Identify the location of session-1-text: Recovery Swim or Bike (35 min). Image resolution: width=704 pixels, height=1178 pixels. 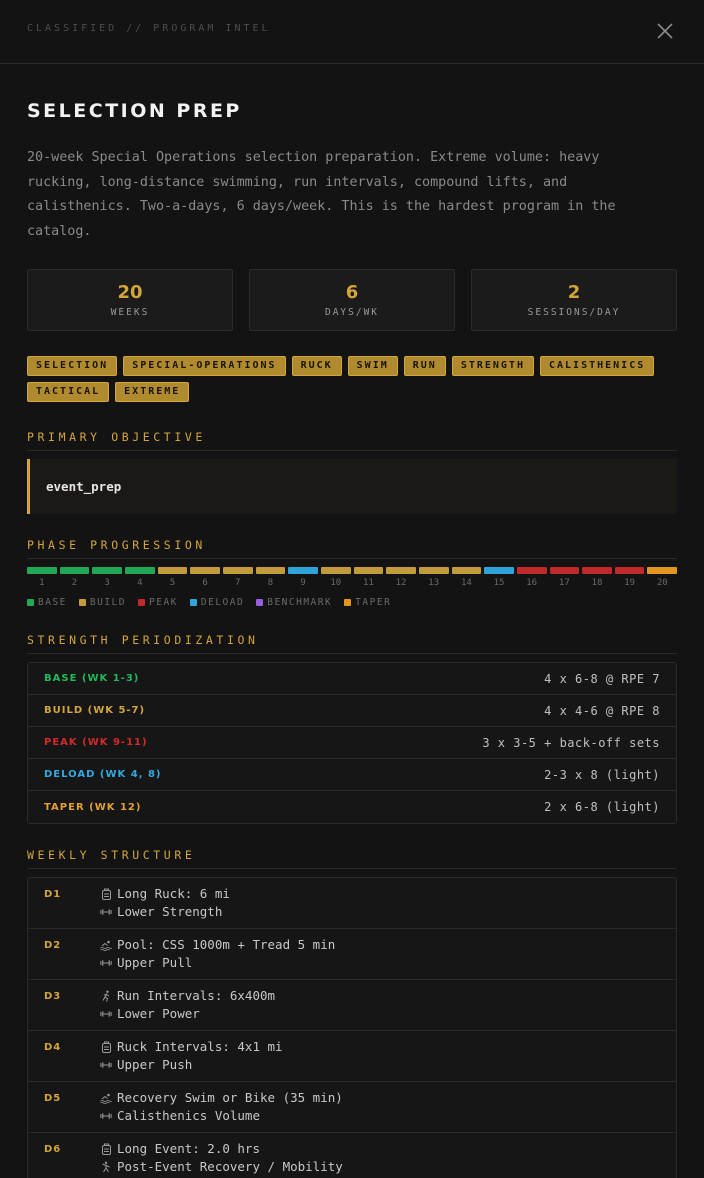
(230, 1097).